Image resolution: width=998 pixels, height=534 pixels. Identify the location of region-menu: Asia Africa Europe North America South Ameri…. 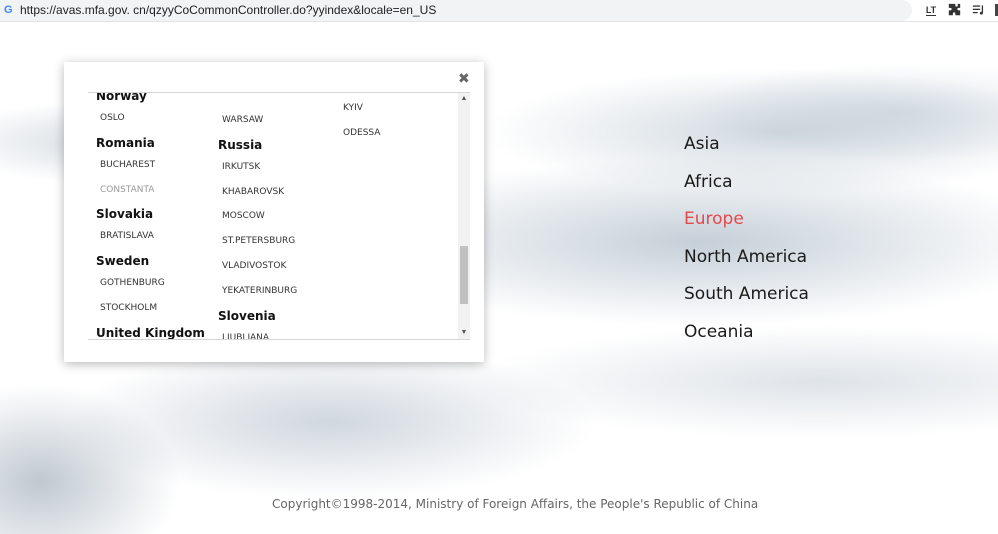
(746, 246).